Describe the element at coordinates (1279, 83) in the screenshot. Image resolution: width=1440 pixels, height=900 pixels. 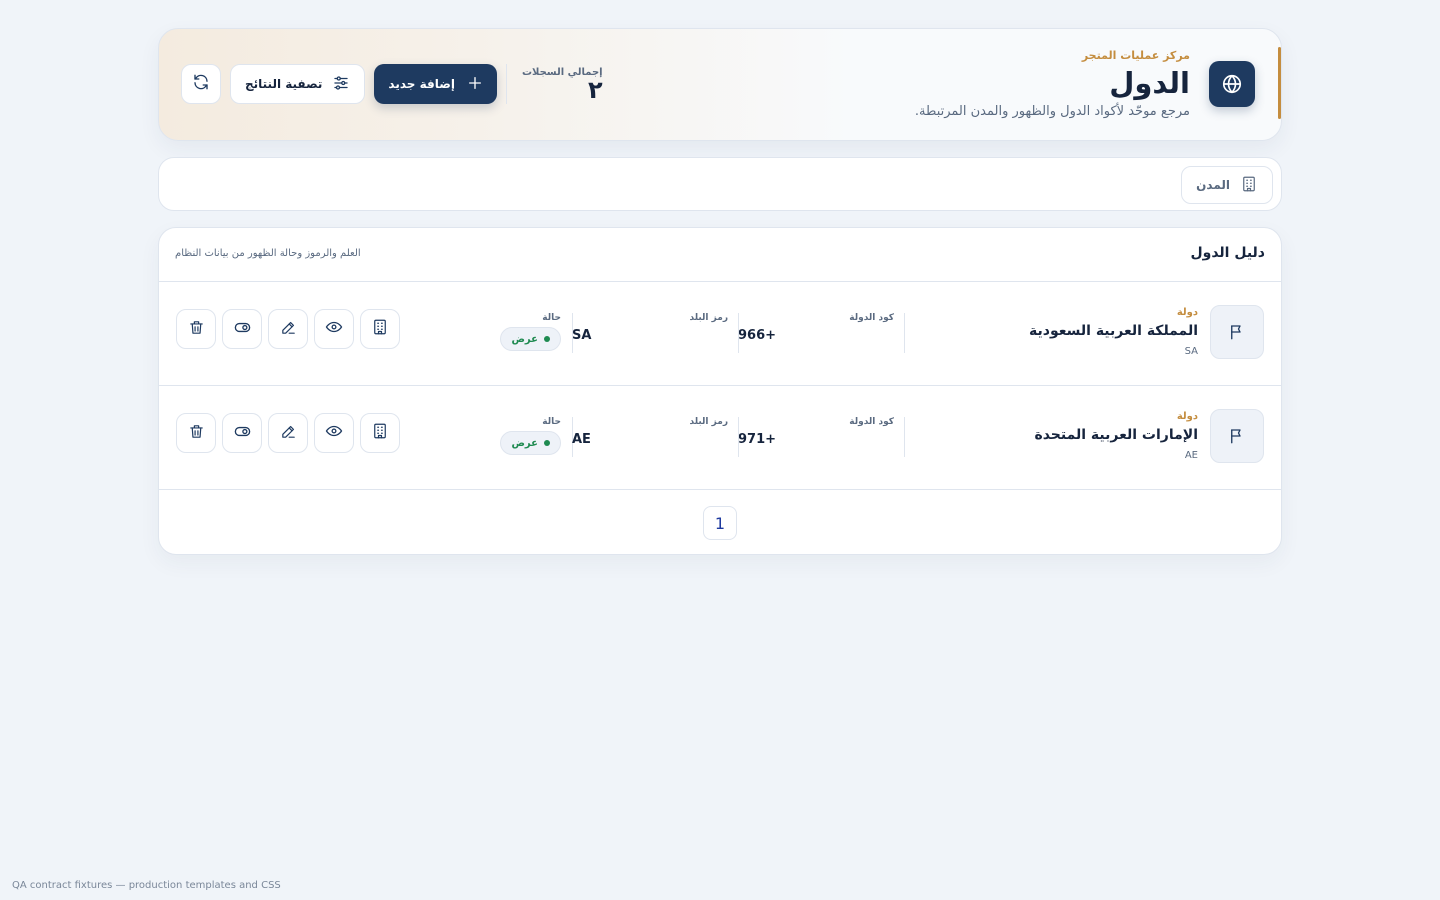
I see `header-accent-bar` at that location.